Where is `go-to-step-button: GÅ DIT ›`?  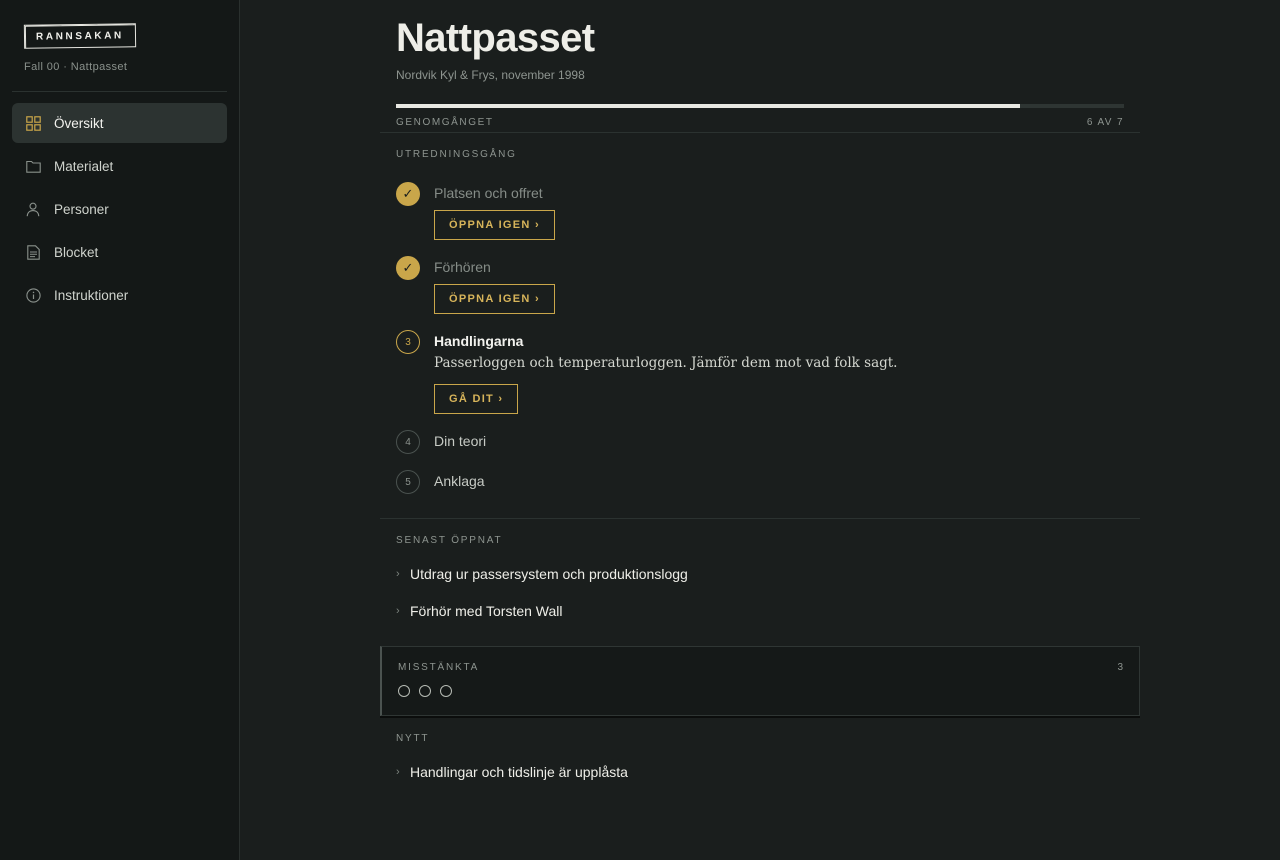
go-to-step-button: GÅ DIT › is located at coordinates (476, 399).